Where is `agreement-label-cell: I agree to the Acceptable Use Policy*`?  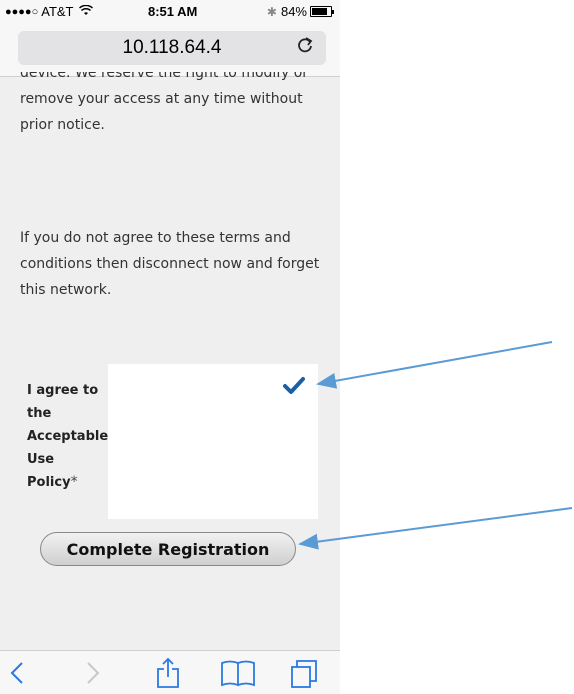
agreement-label-cell: I agree to the Acceptable Use Policy* is located at coordinates (64, 441).